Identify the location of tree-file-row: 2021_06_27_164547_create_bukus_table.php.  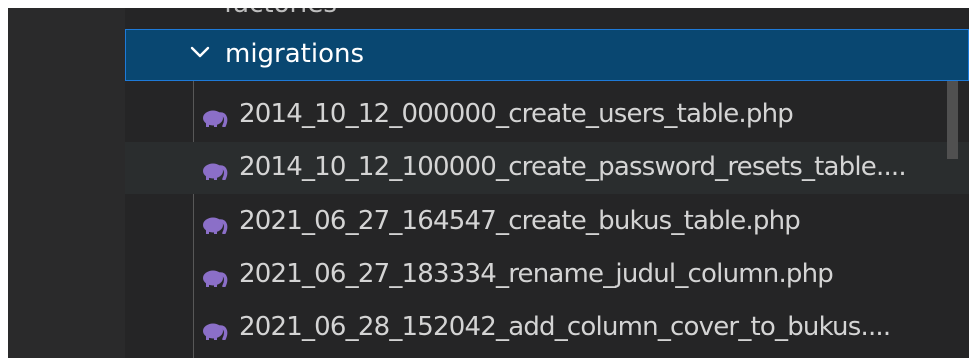
(547, 222).